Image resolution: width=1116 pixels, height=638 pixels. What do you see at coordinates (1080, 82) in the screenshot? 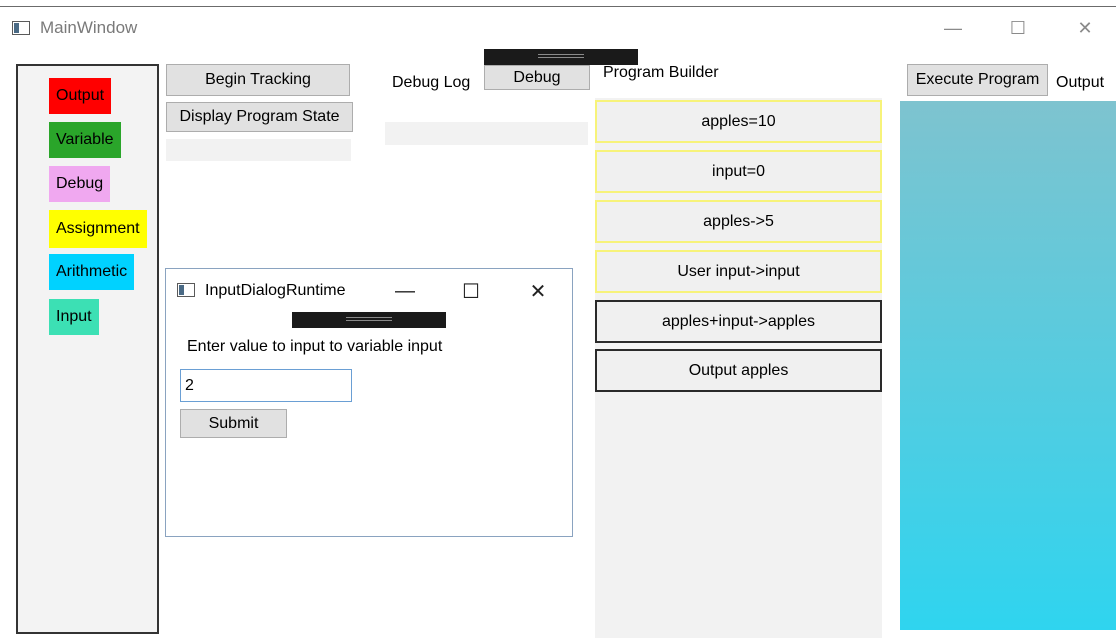
I see `output-label: Output` at bounding box center [1080, 82].